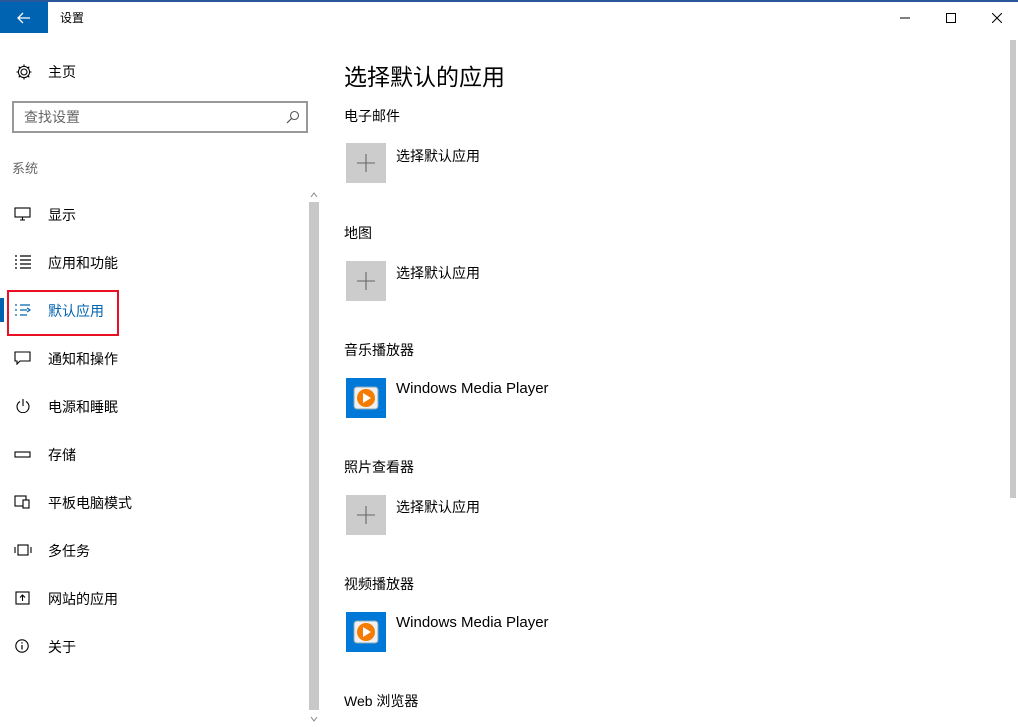 Image resolution: width=1018 pixels, height=727 pixels. What do you see at coordinates (314, 719) in the screenshot?
I see `scroll-down-arrow-icon` at bounding box center [314, 719].